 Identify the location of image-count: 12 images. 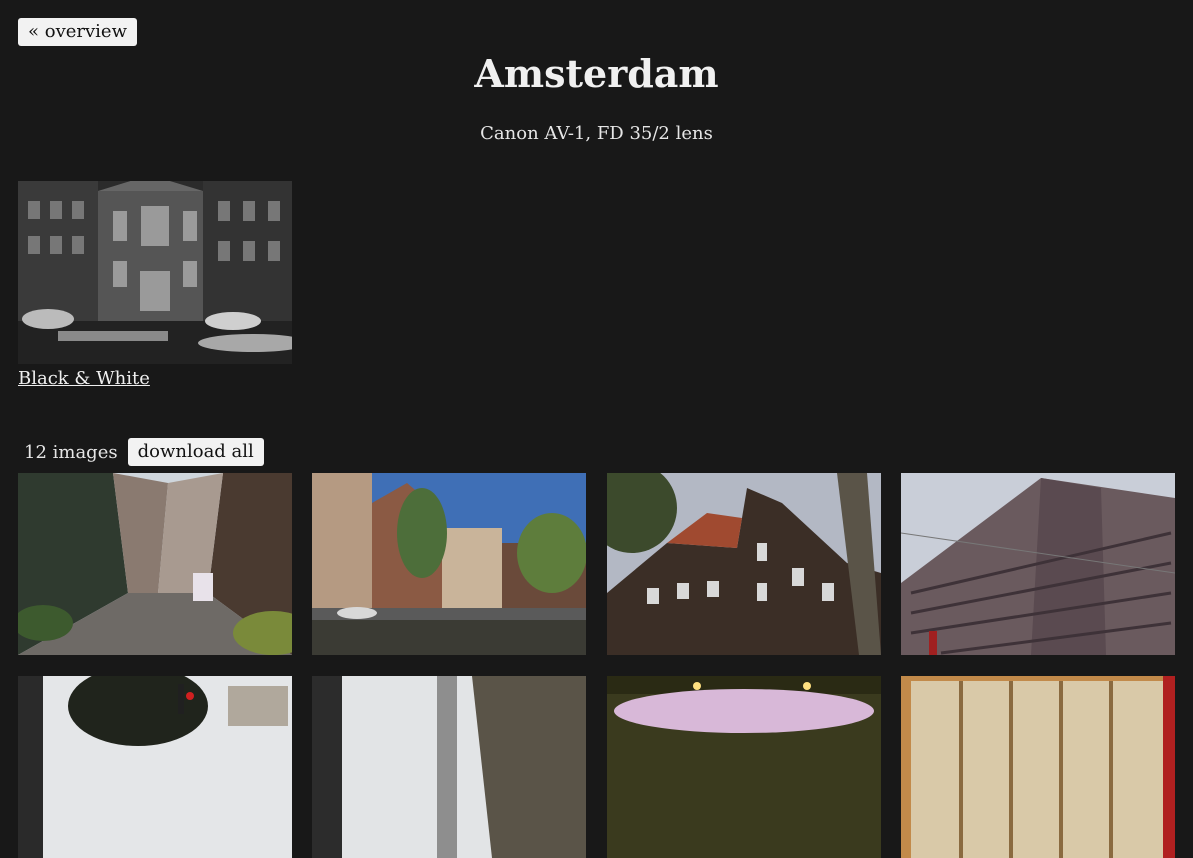
(71, 452).